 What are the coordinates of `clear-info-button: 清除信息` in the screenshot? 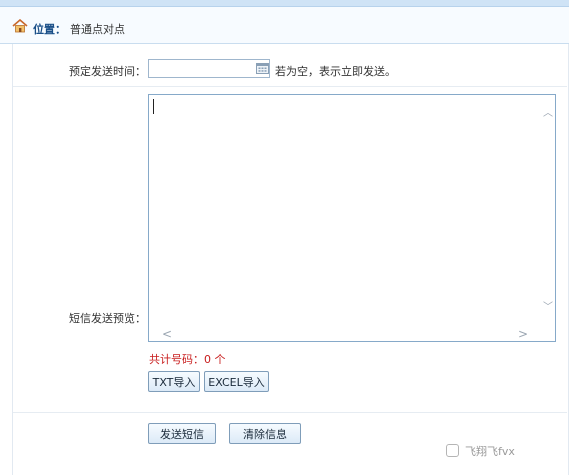 It's located at (265, 433).